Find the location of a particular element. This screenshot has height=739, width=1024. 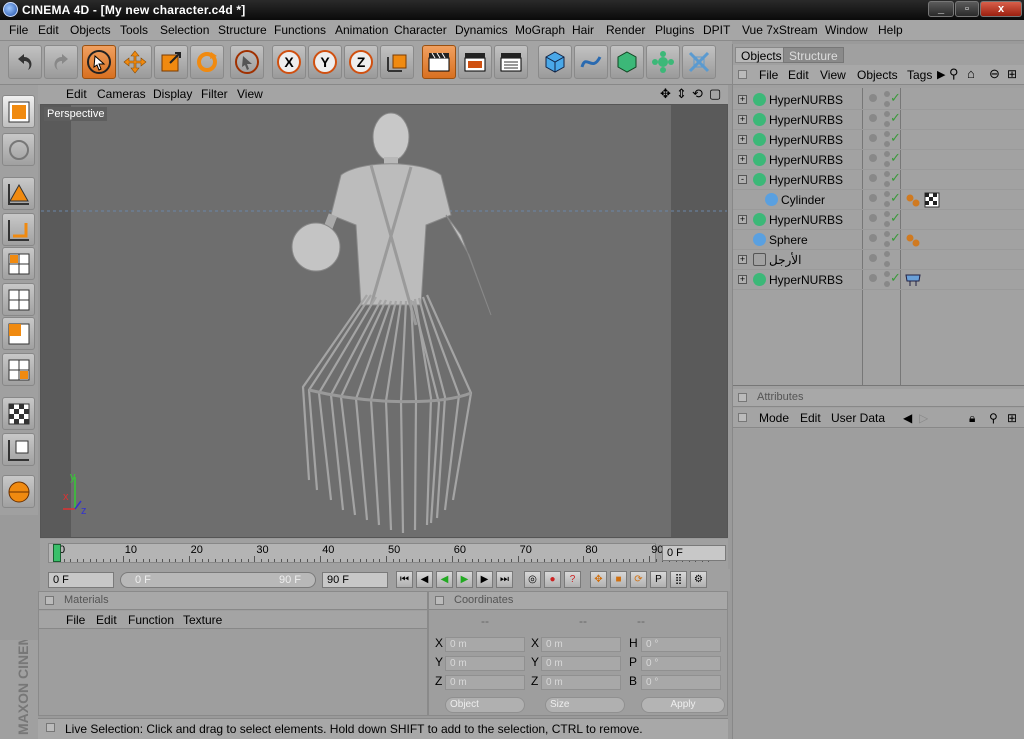

prev-frame-button: ◀ is located at coordinates (424, 579).